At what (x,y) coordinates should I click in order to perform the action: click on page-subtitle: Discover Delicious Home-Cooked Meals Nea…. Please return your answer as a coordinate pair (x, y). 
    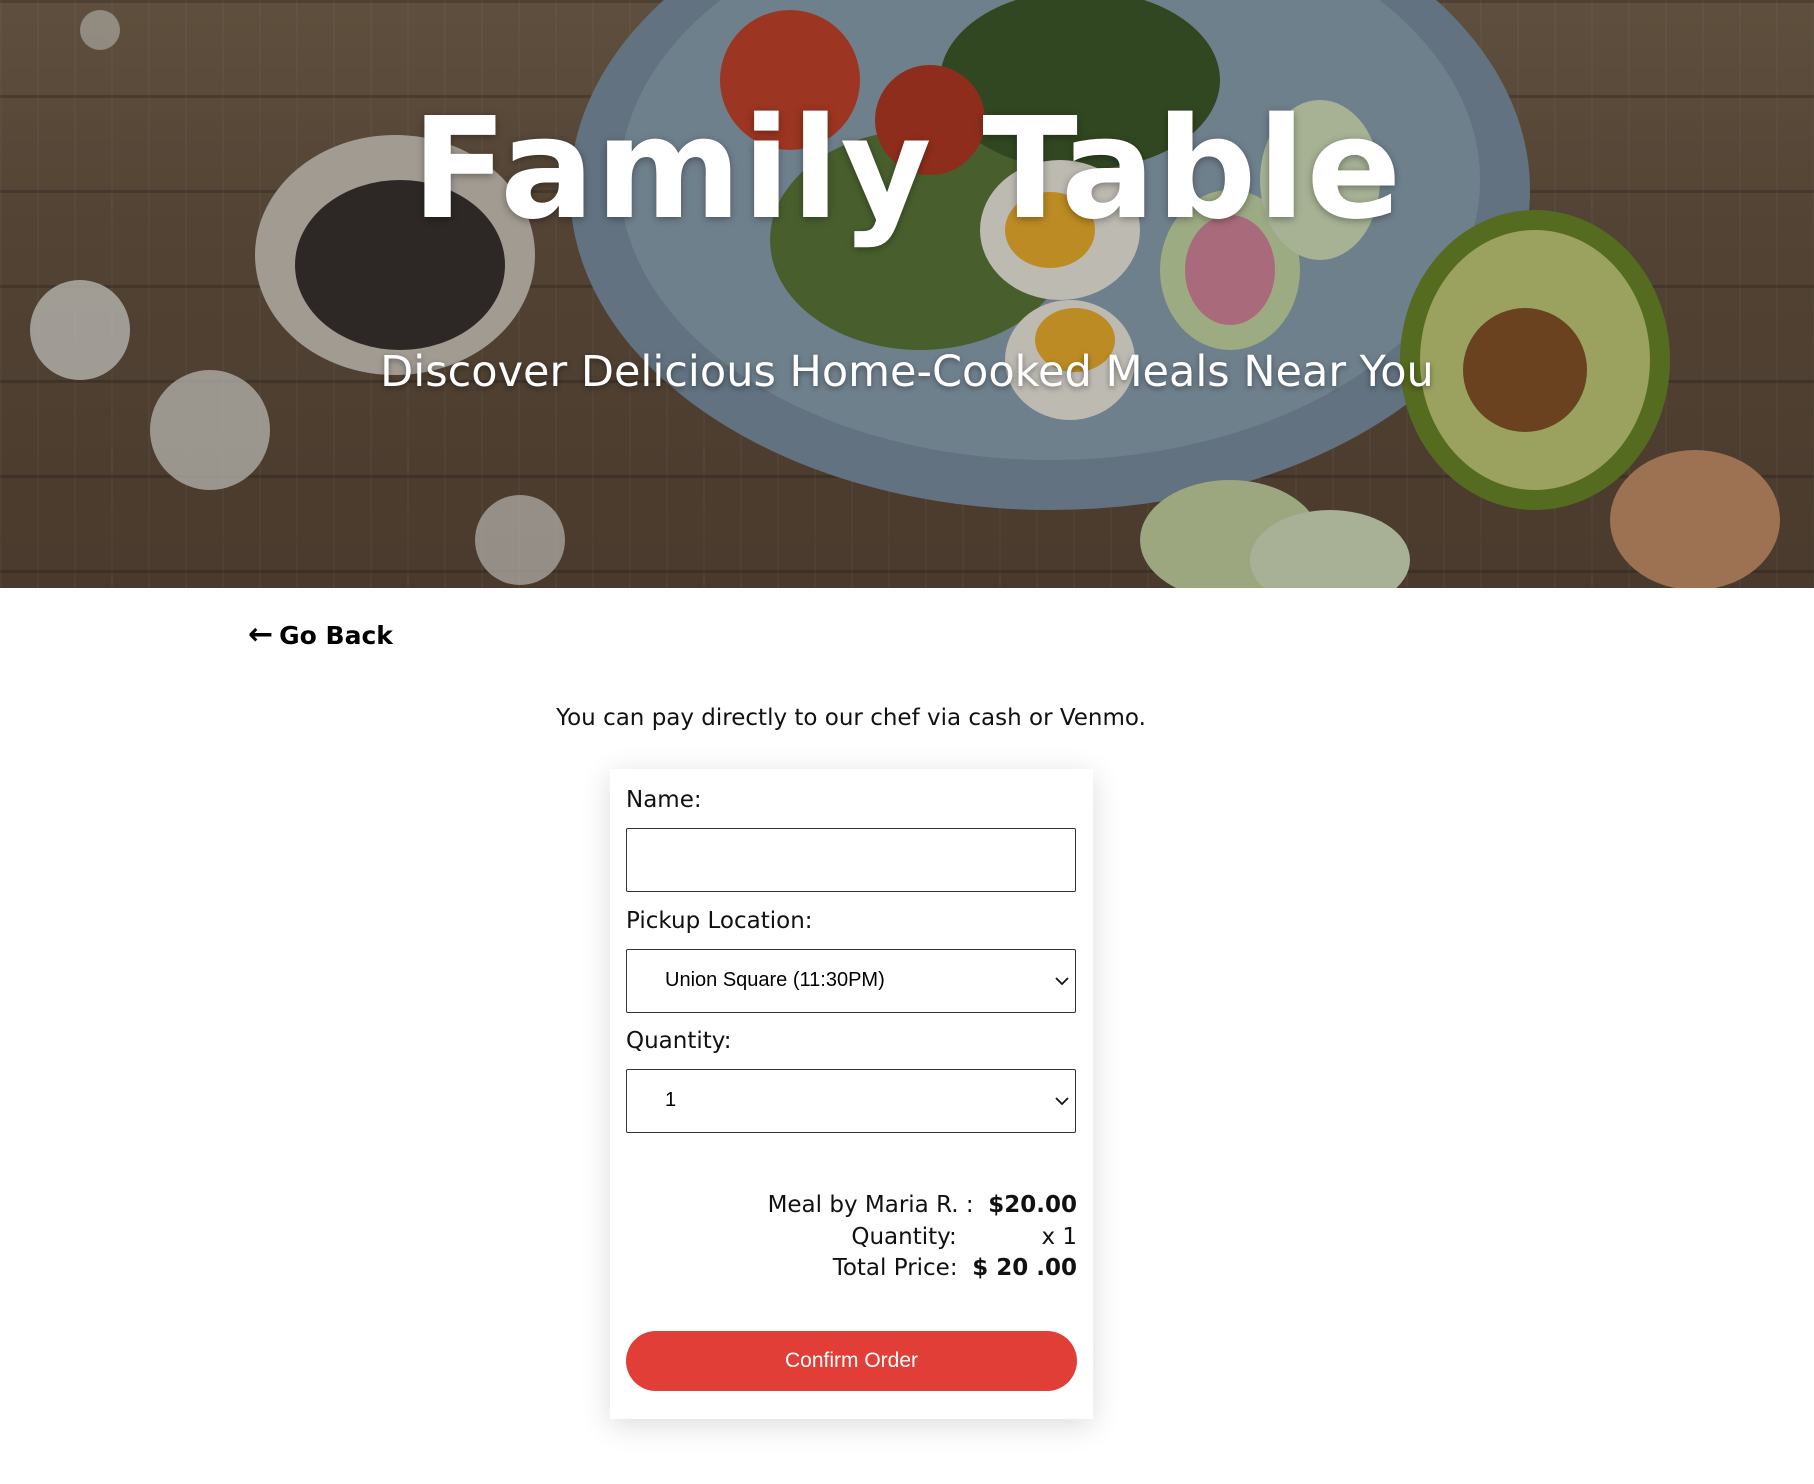
    Looking at the image, I should click on (907, 372).